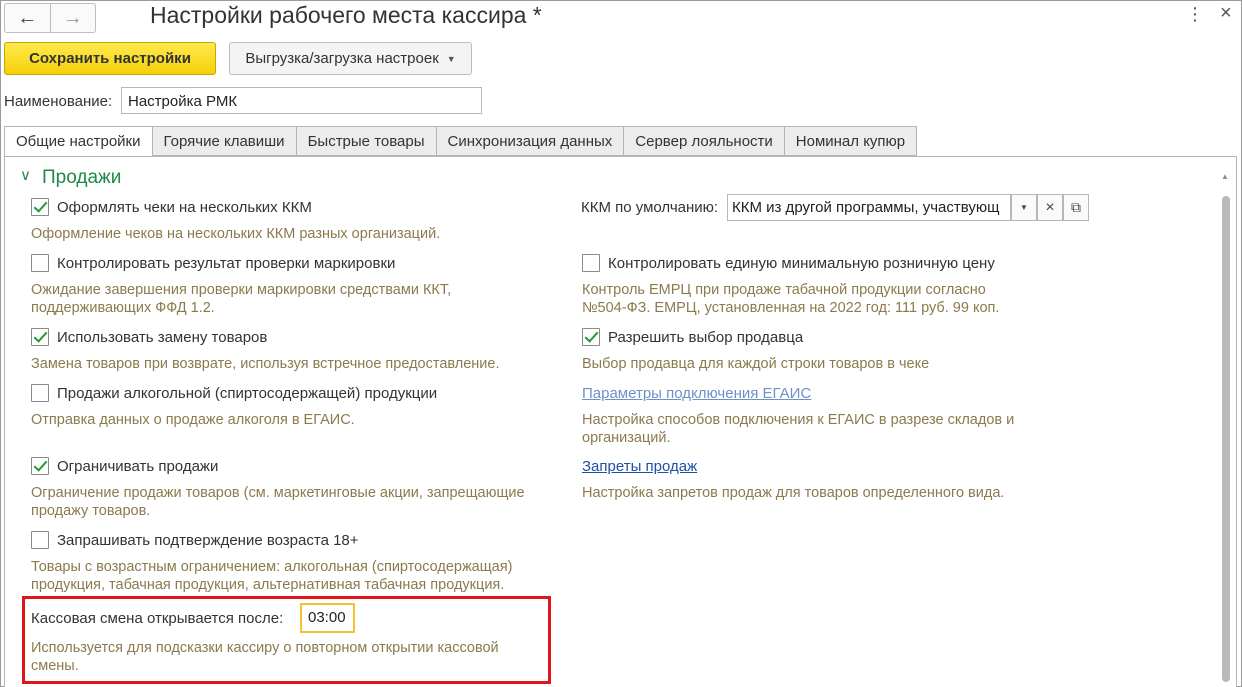 The height and width of the screenshot is (687, 1242). What do you see at coordinates (123, 308) in the screenshot?
I see `marking-hint-line-2: поддерживающих ФФД 1.2.` at bounding box center [123, 308].